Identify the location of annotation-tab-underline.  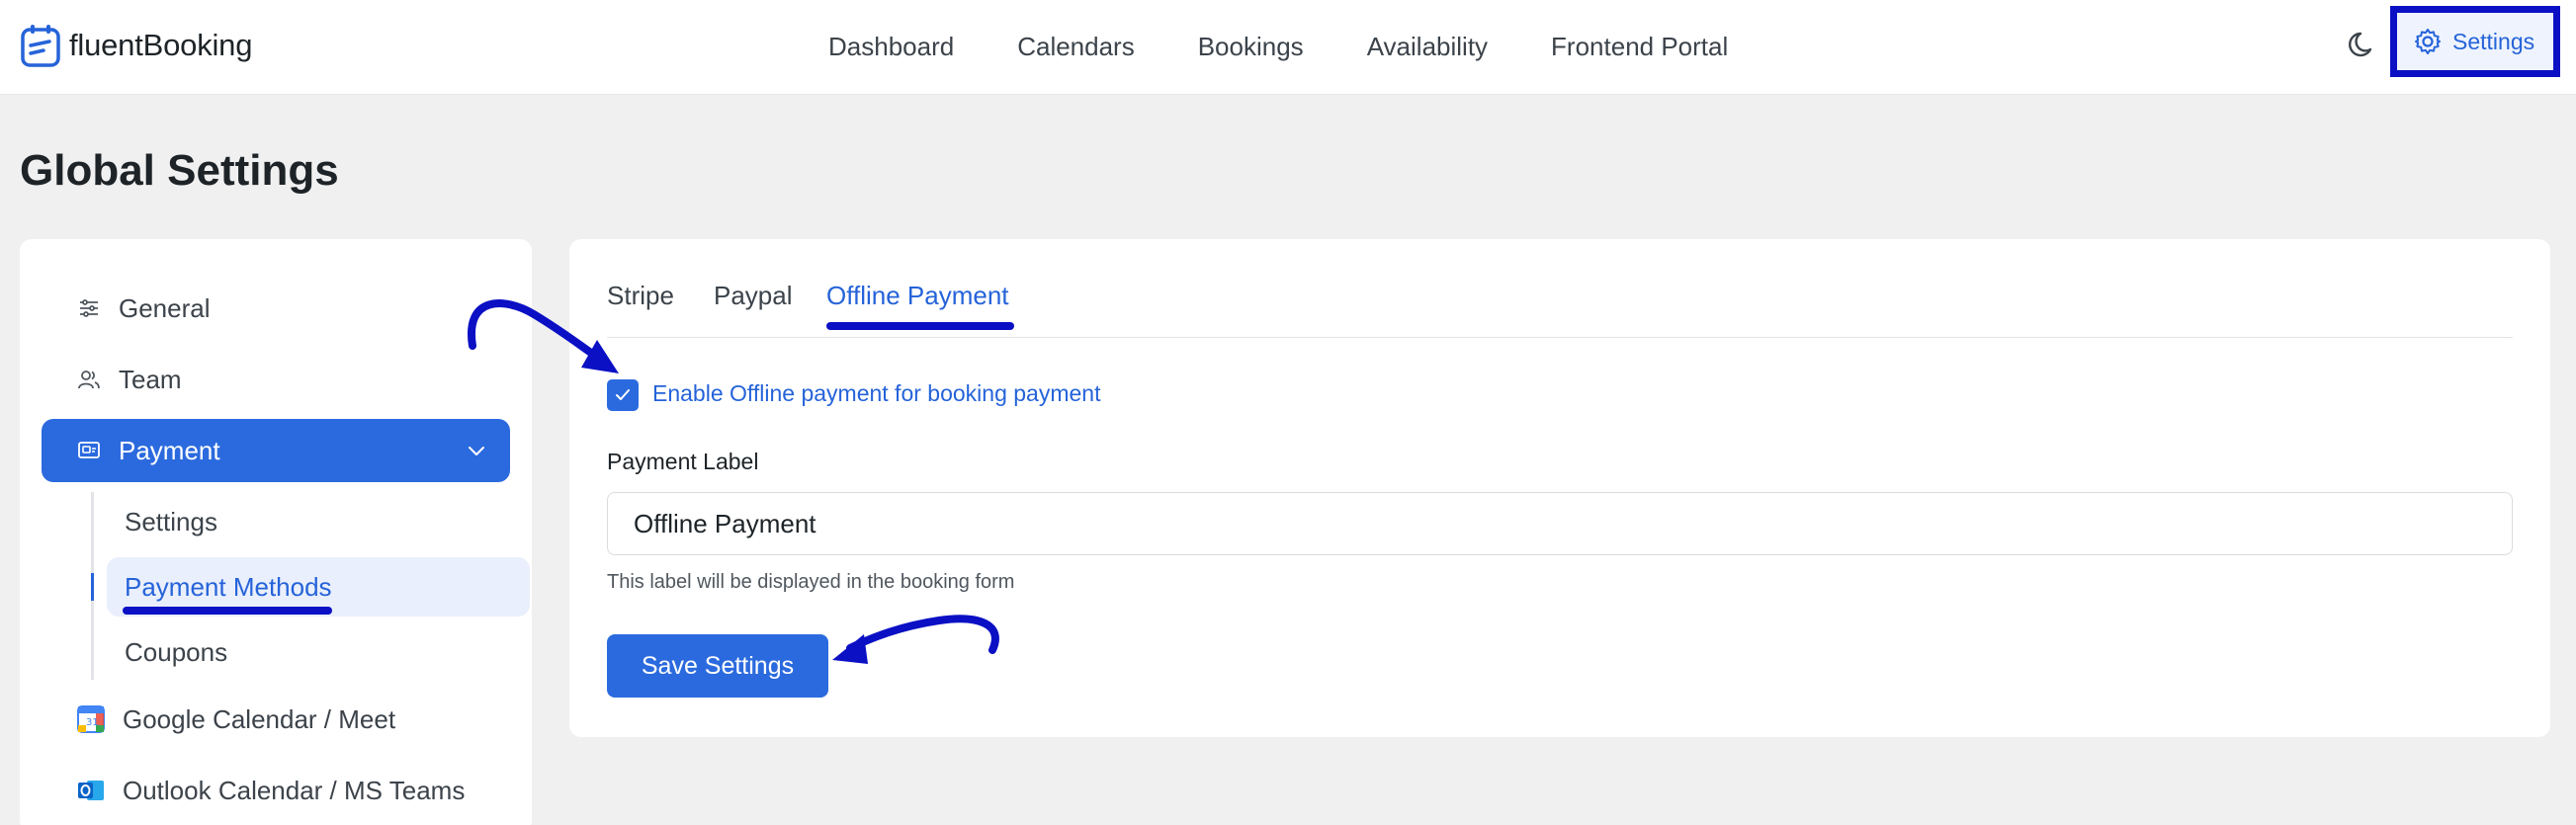
(920, 326).